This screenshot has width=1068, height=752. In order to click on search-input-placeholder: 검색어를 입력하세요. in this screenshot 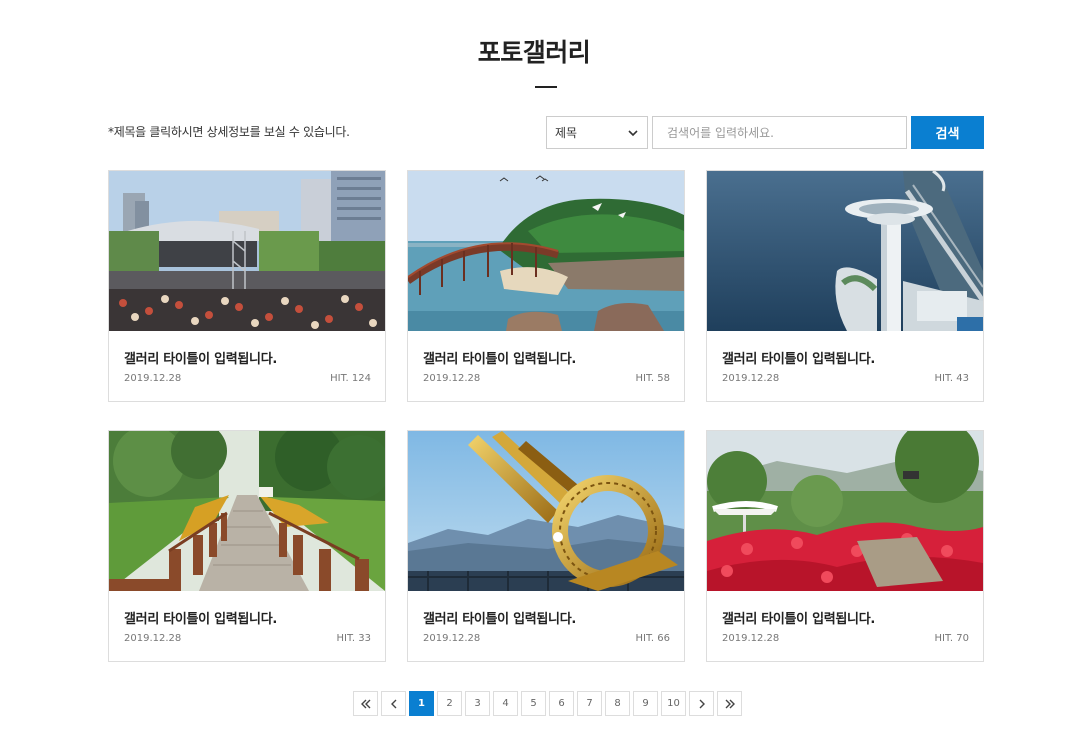, I will do `click(720, 133)`.